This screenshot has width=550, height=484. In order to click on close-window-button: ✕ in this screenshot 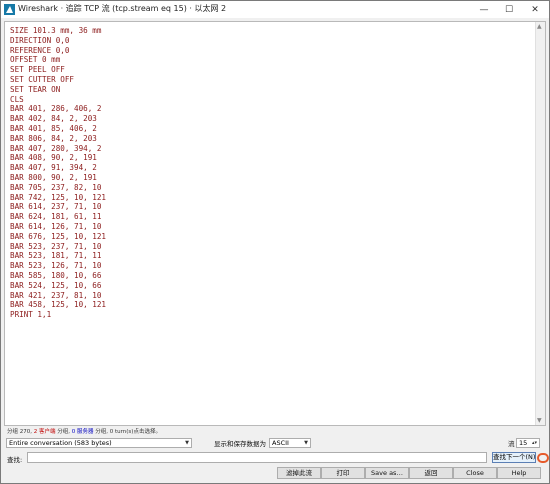, I will do `click(535, 9)`.